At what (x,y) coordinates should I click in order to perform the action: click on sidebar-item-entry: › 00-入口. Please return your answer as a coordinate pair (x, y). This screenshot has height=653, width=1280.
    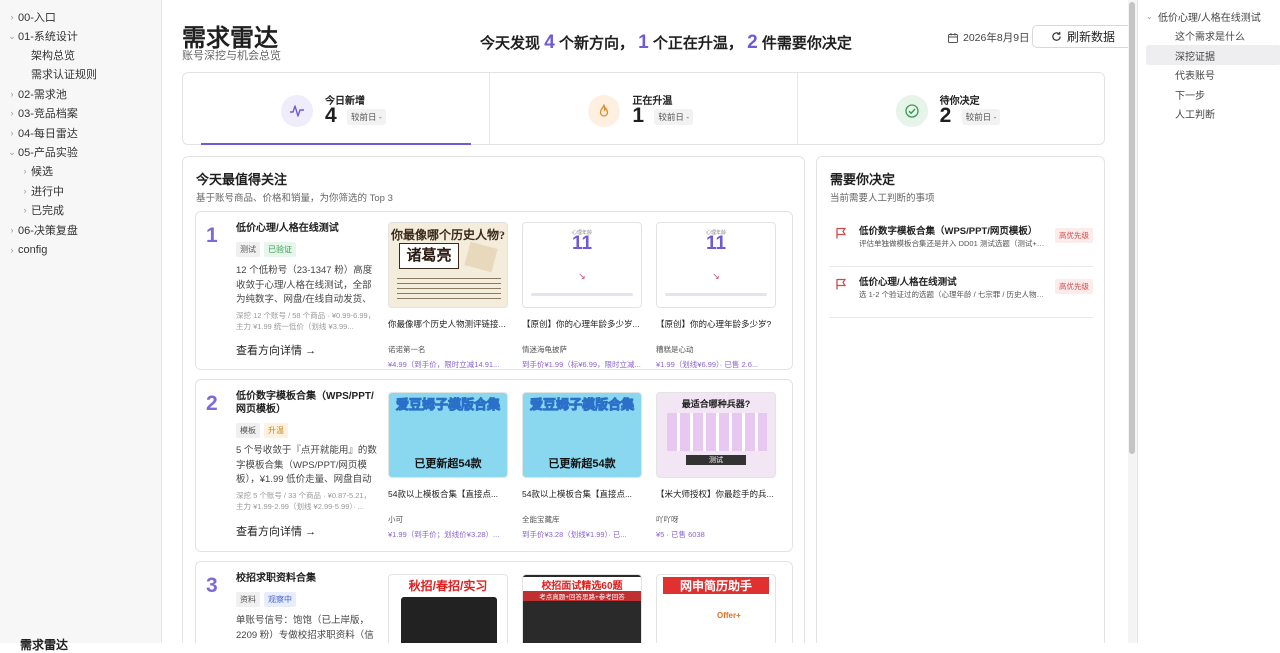
    Looking at the image, I should click on (28, 17).